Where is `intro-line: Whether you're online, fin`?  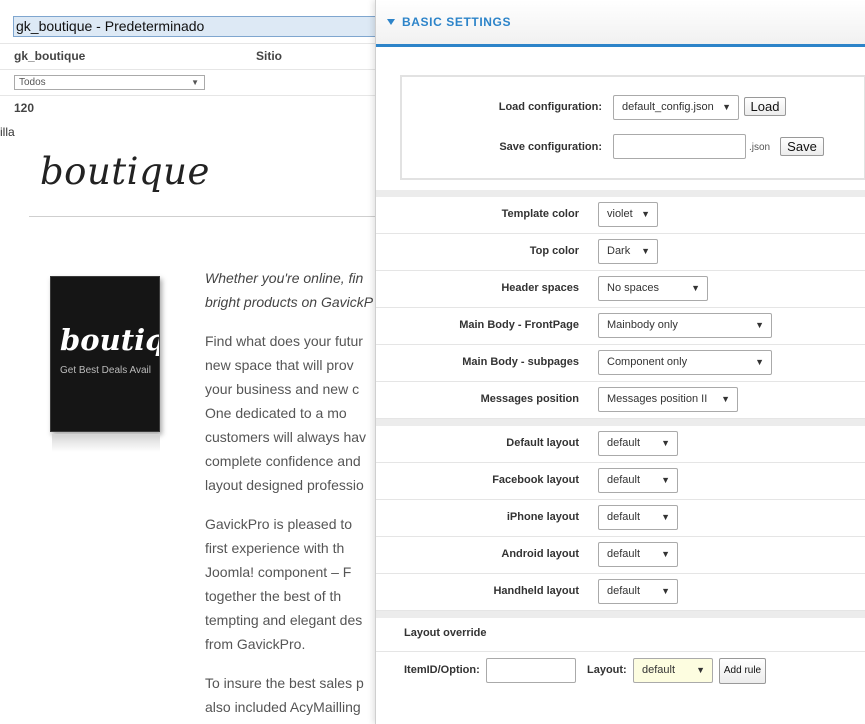 intro-line: Whether you're online, fin is located at coordinates (284, 278).